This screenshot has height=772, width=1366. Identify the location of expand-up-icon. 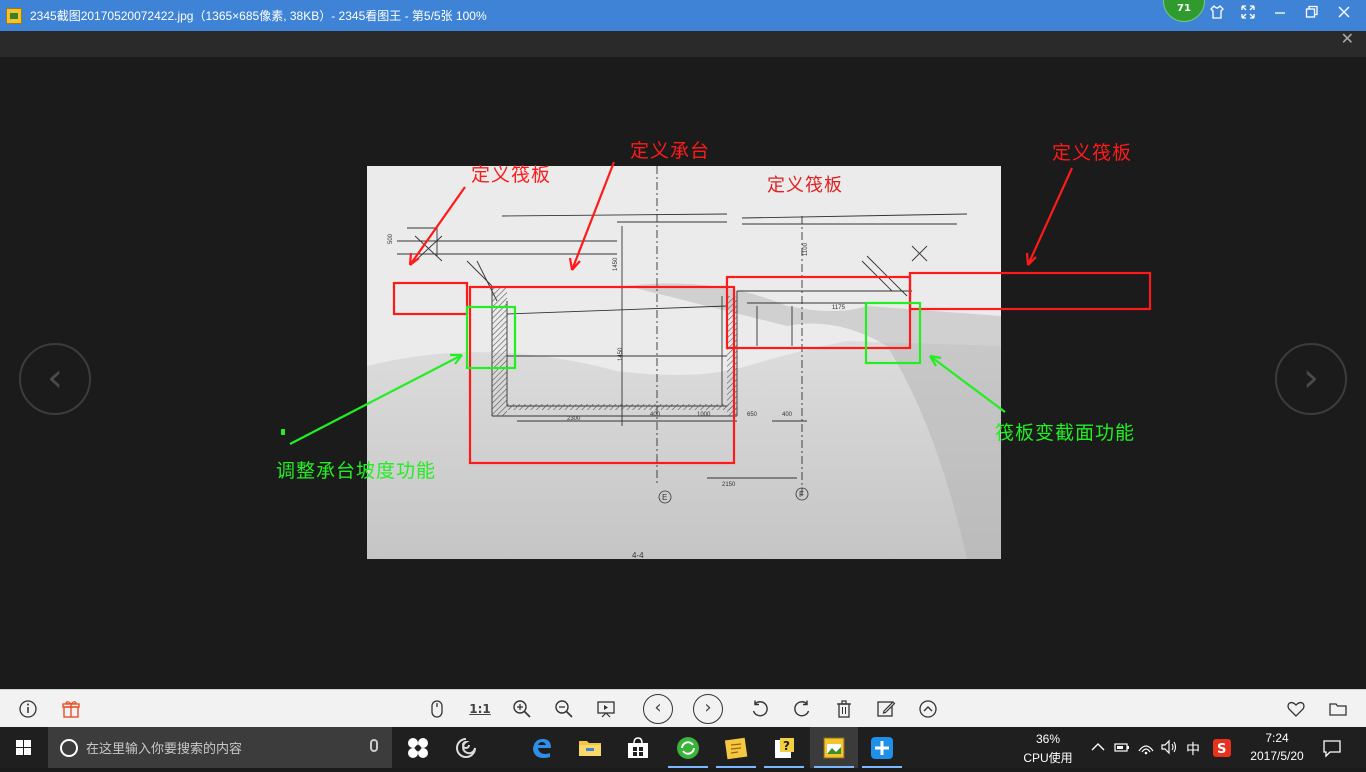
(928, 709).